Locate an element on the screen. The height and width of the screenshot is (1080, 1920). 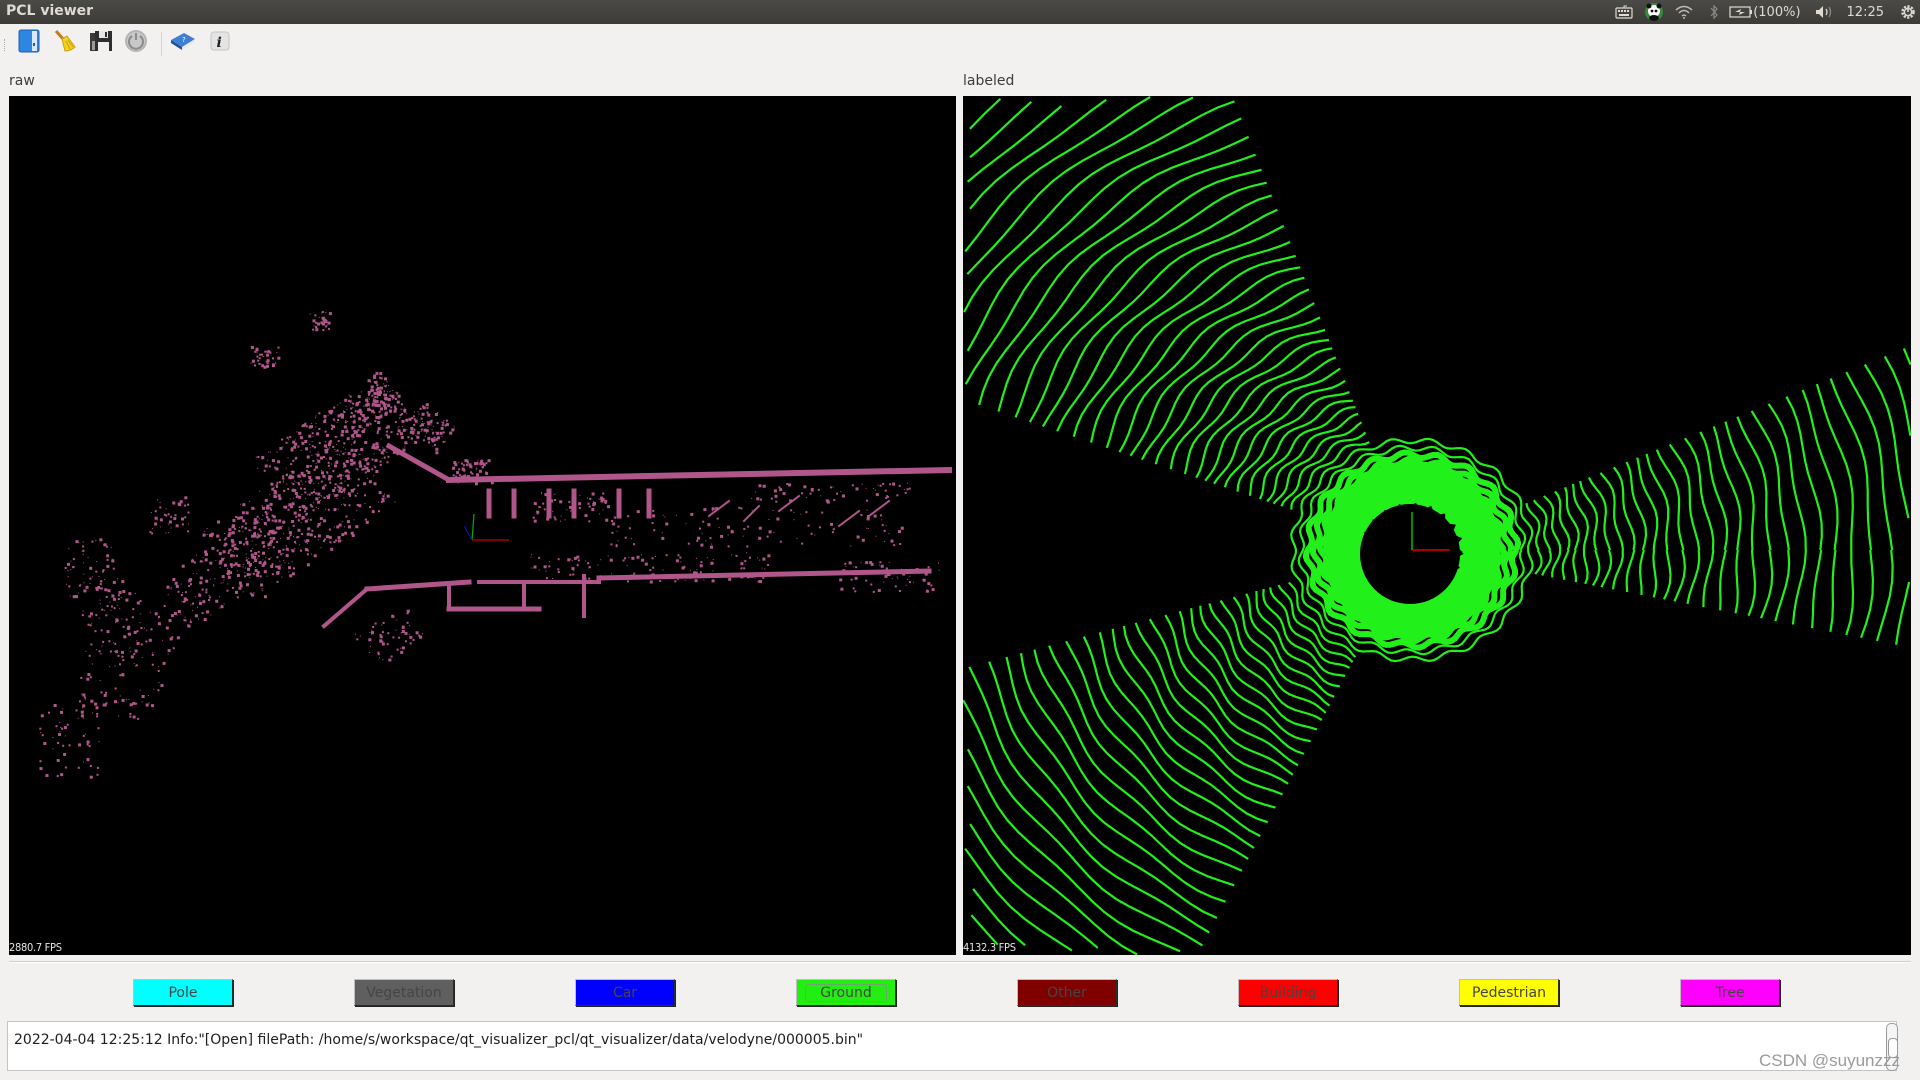
raw-fps-counter: 2880.7 FPS is located at coordinates (35, 947).